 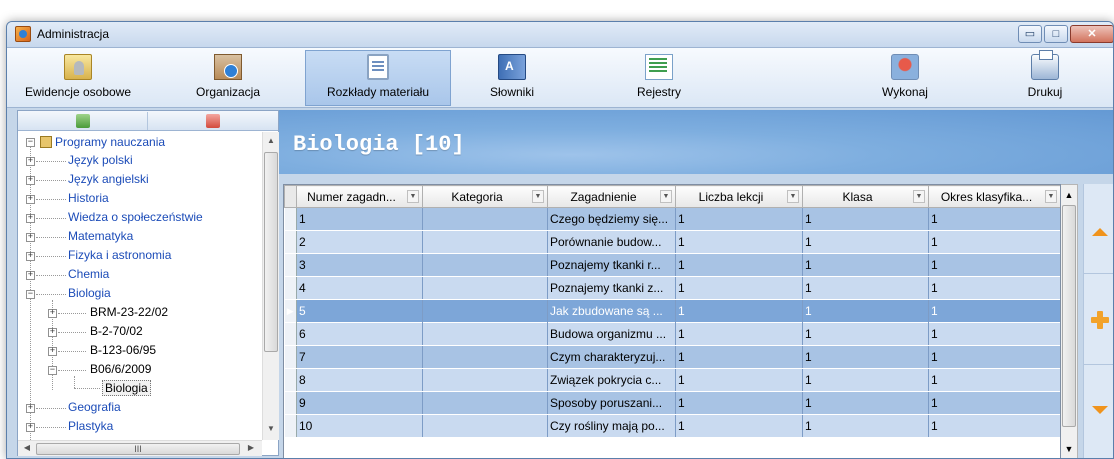 What do you see at coordinates (27, 447) in the screenshot?
I see `scroll-left-icon: ◀` at bounding box center [27, 447].